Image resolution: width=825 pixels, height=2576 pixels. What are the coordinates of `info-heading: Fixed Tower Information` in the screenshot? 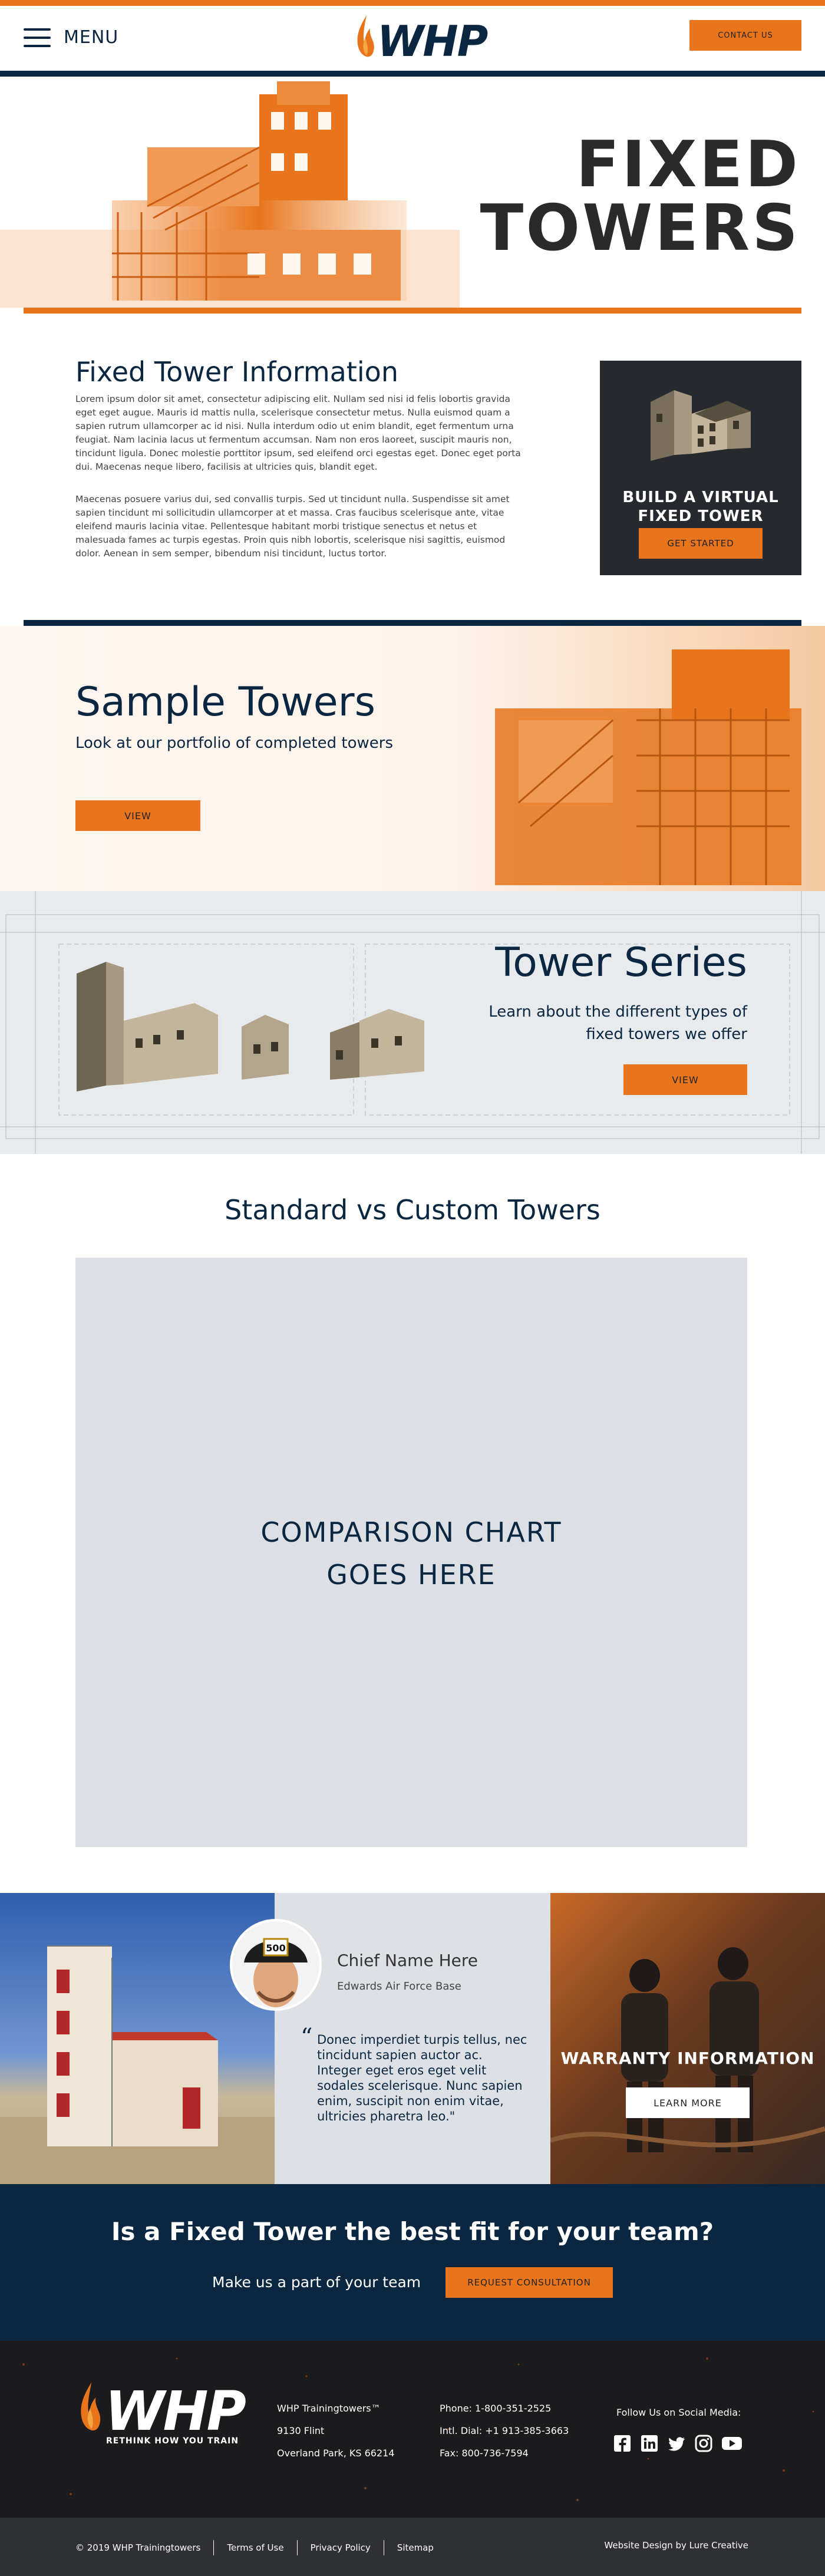 It's located at (237, 372).